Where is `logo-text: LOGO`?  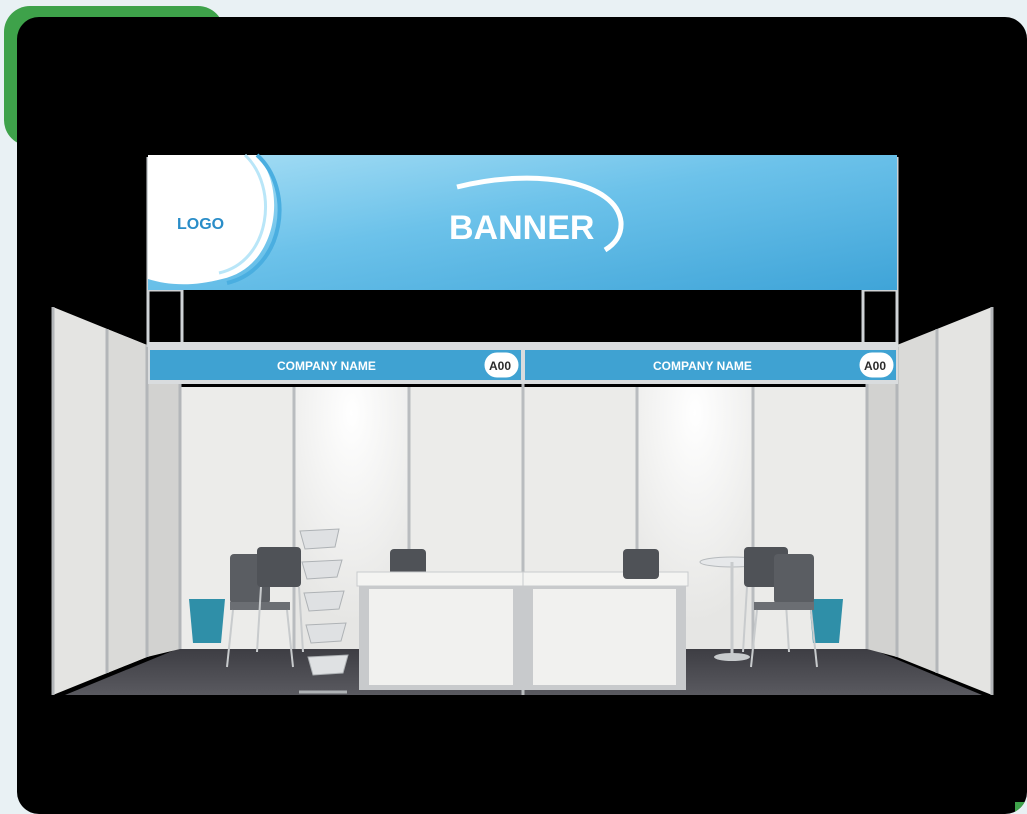
logo-text: LOGO is located at coordinates (200, 224).